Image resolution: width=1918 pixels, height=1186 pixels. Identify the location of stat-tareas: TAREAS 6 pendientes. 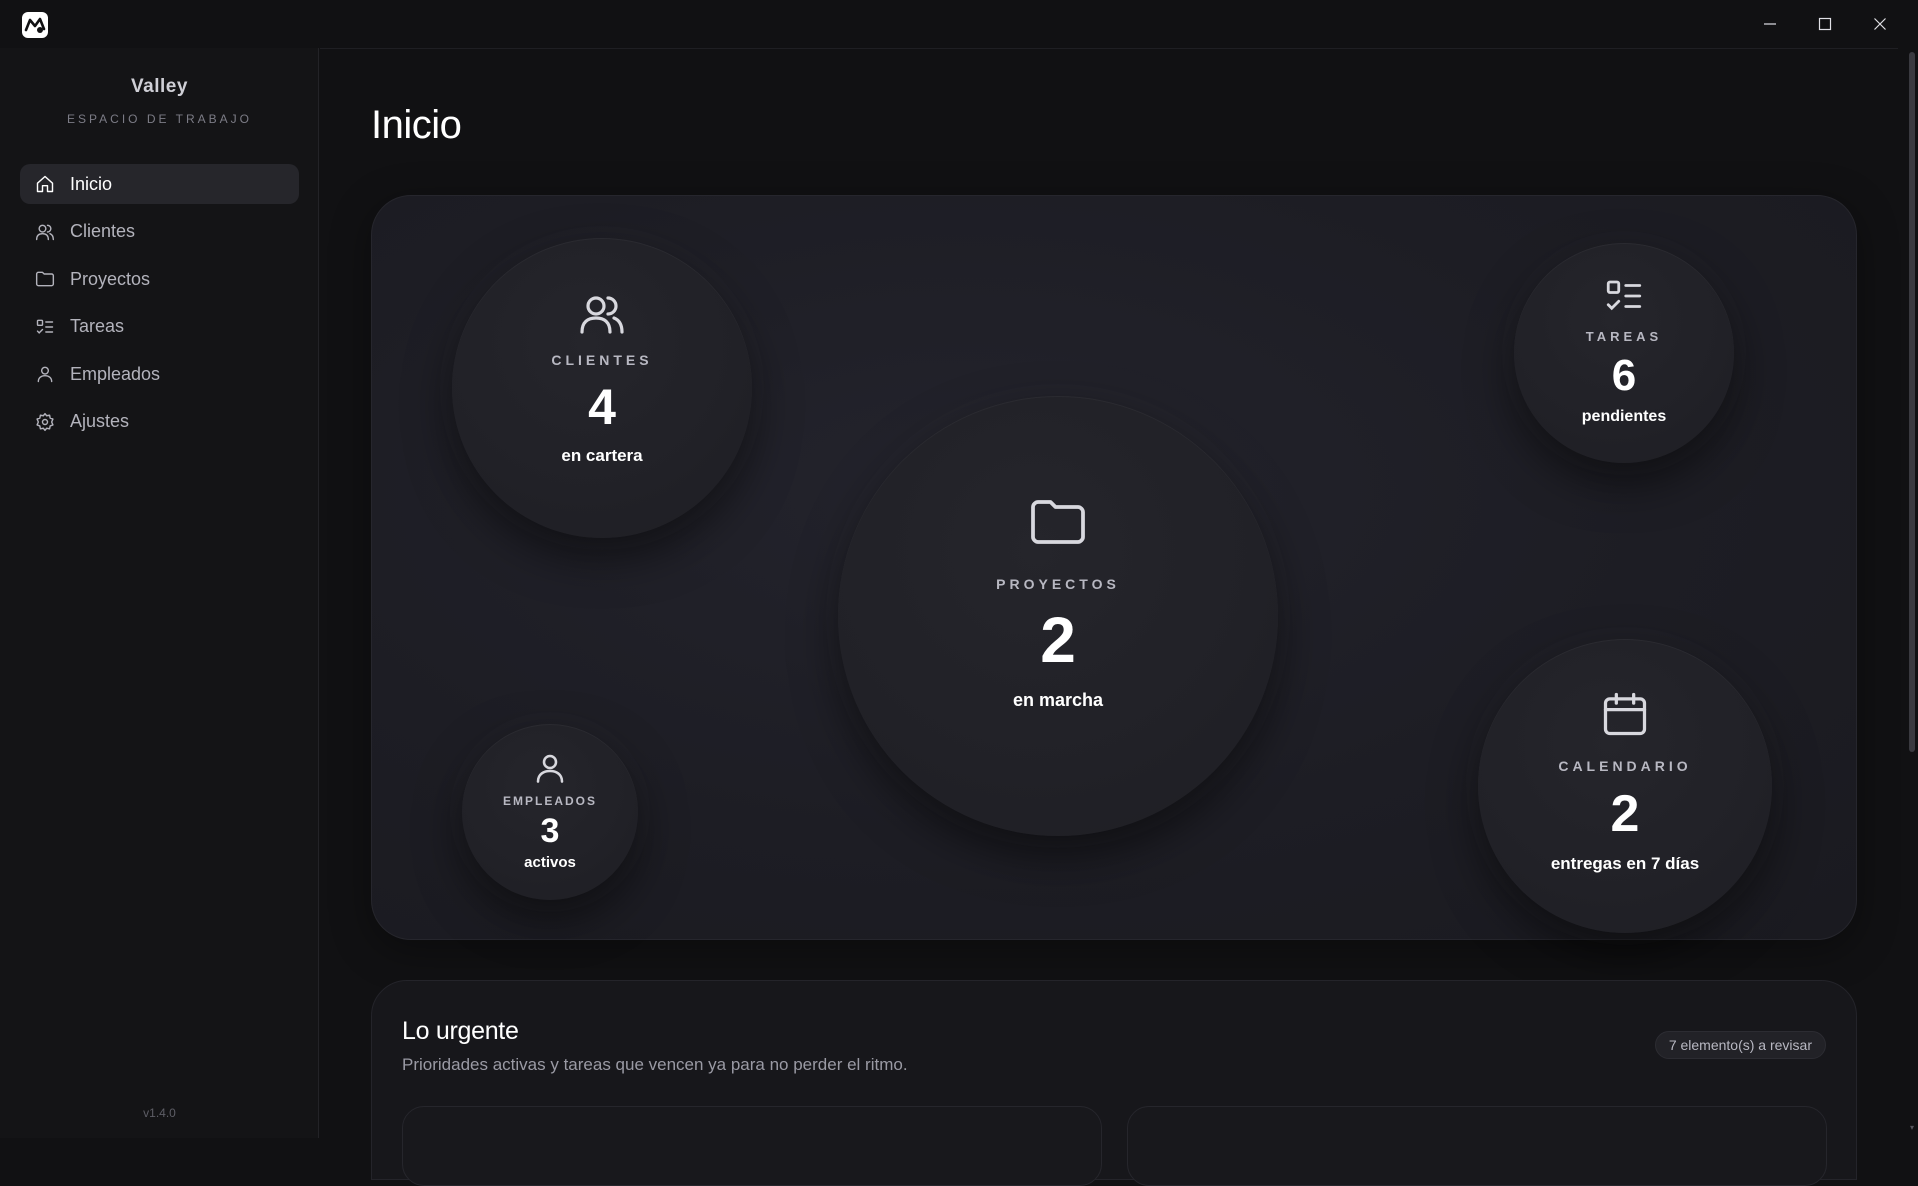
(1624, 353).